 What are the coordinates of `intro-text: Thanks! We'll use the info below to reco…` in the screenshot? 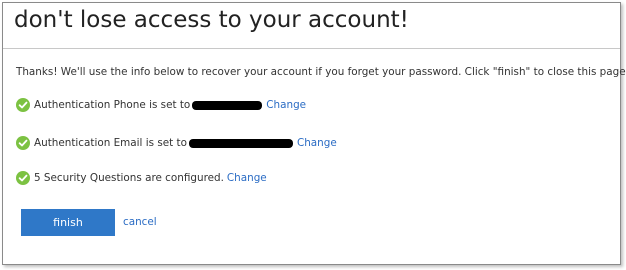 It's located at (321, 72).